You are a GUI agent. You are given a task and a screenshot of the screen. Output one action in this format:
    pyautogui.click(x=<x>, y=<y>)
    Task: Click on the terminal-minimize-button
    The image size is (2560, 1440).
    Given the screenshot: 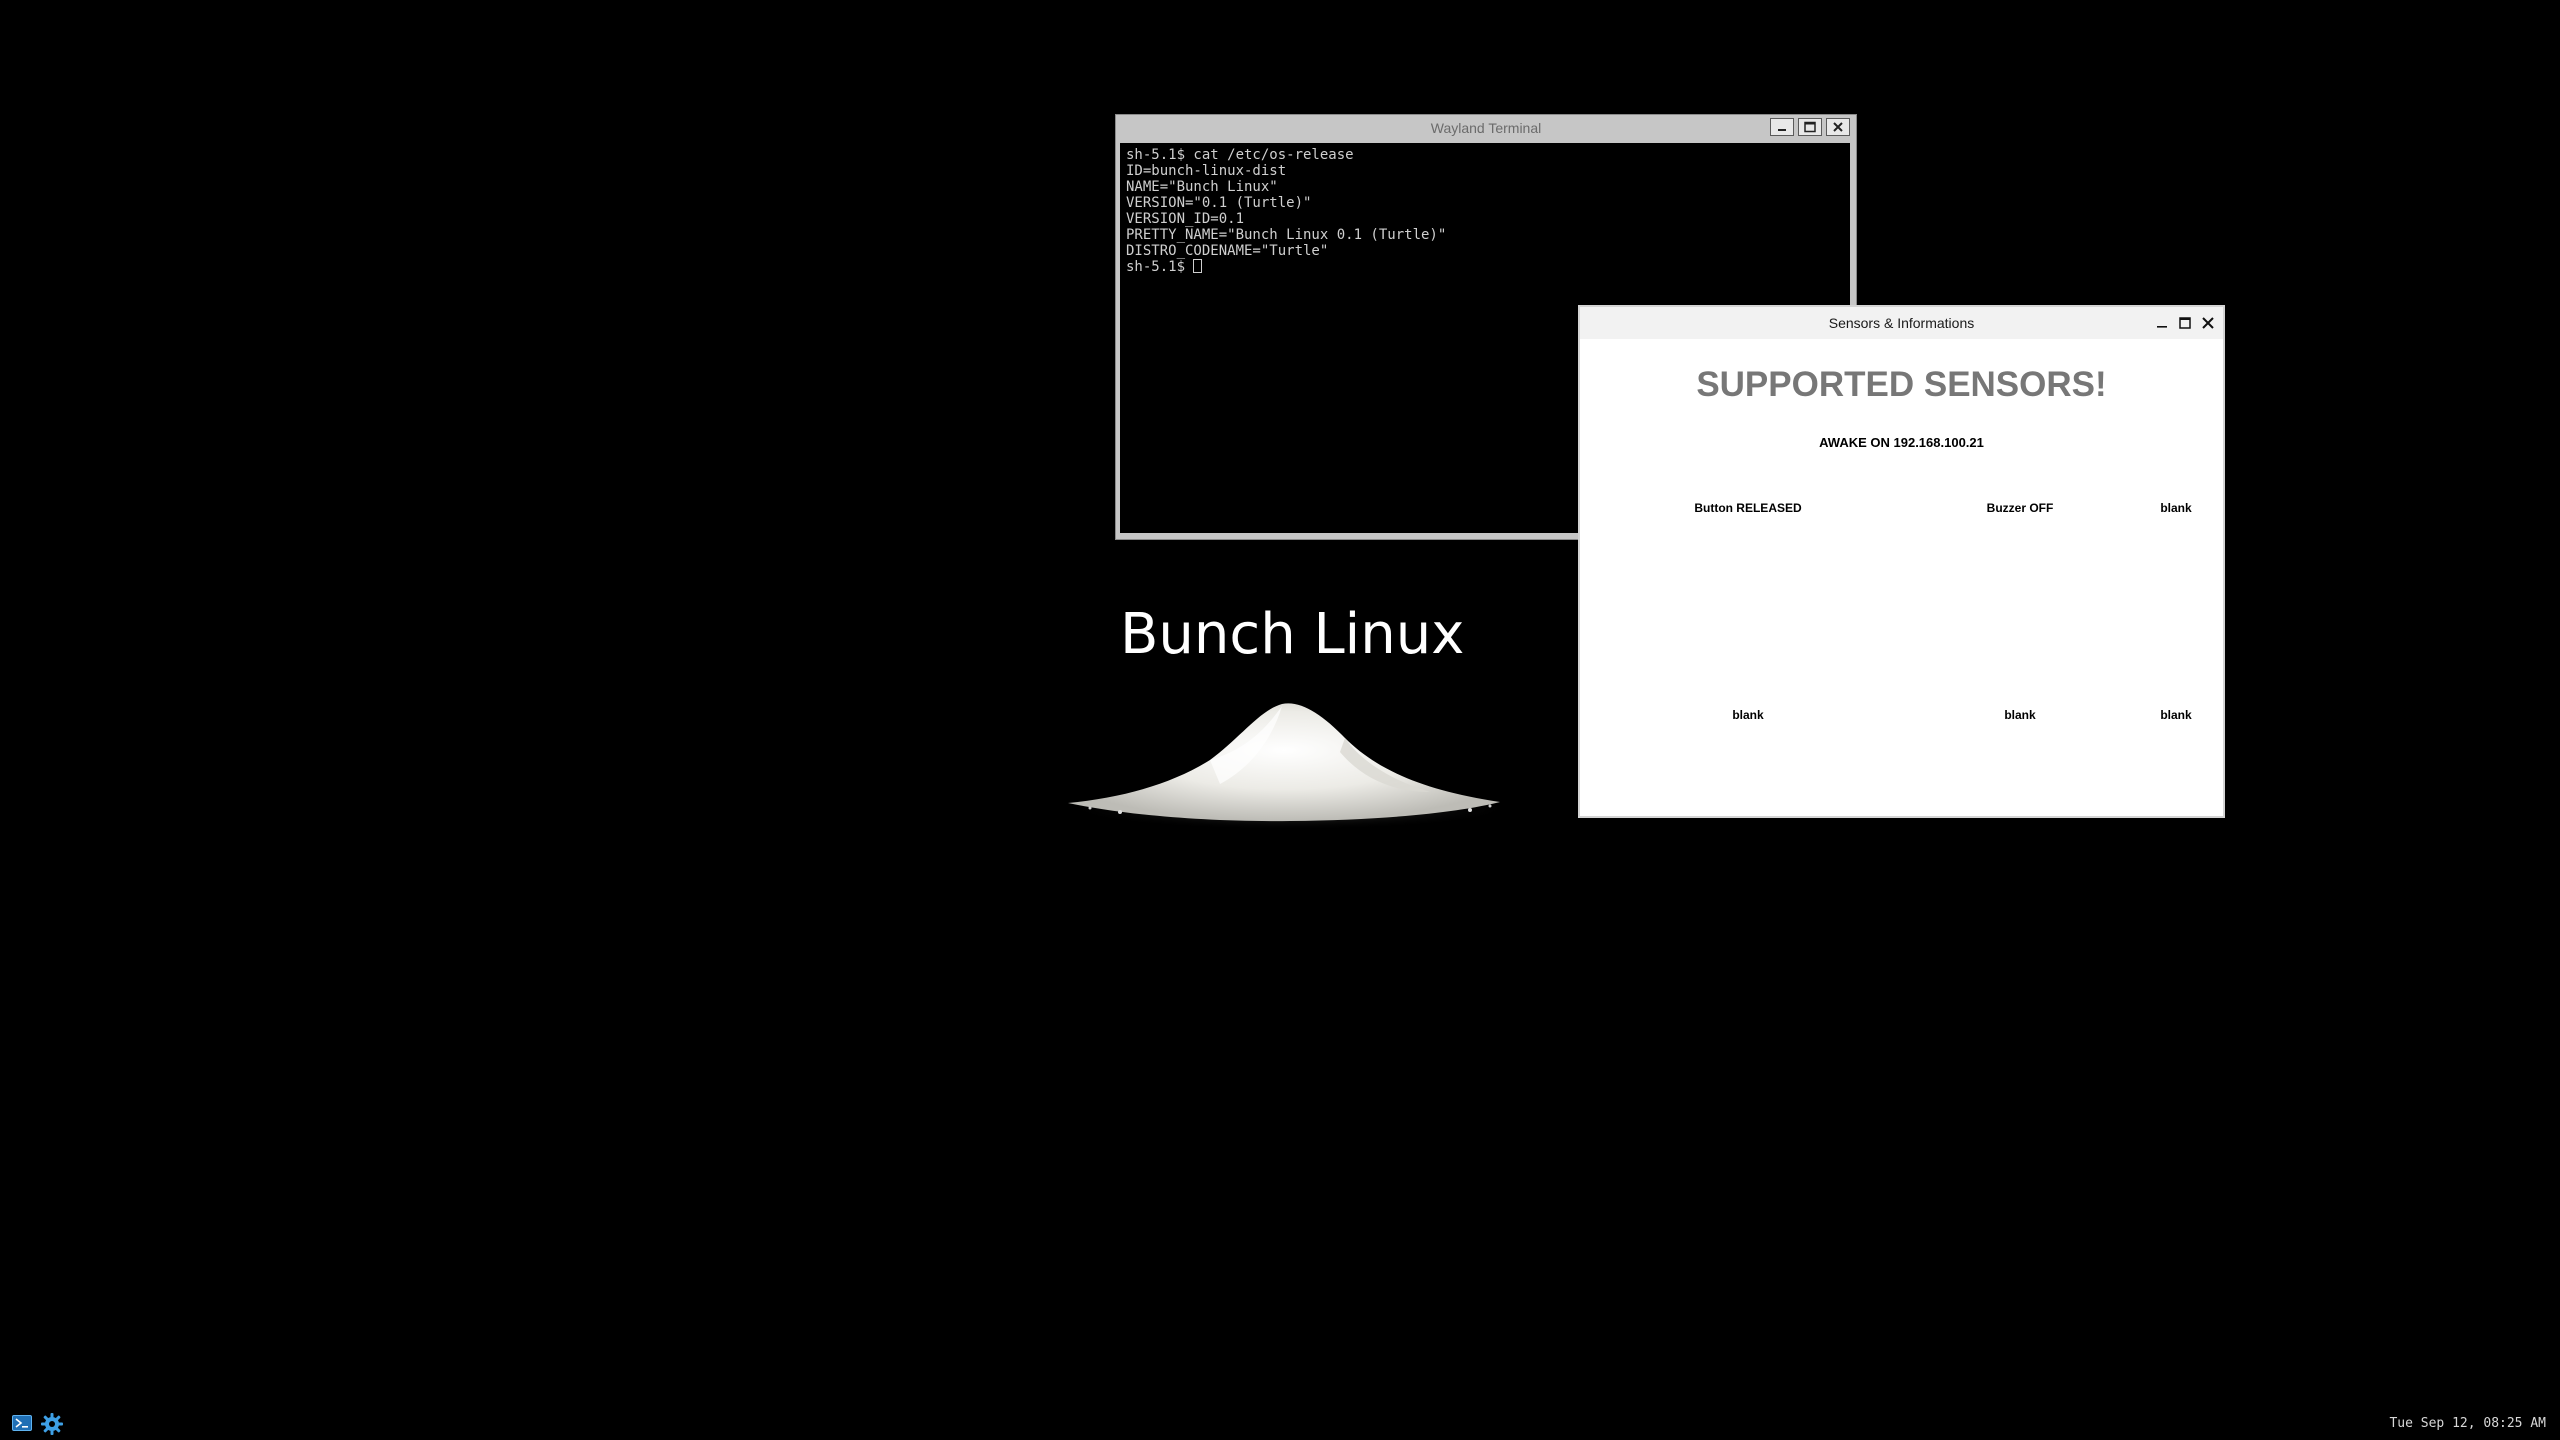 What is the action you would take?
    pyautogui.click(x=1782, y=127)
    